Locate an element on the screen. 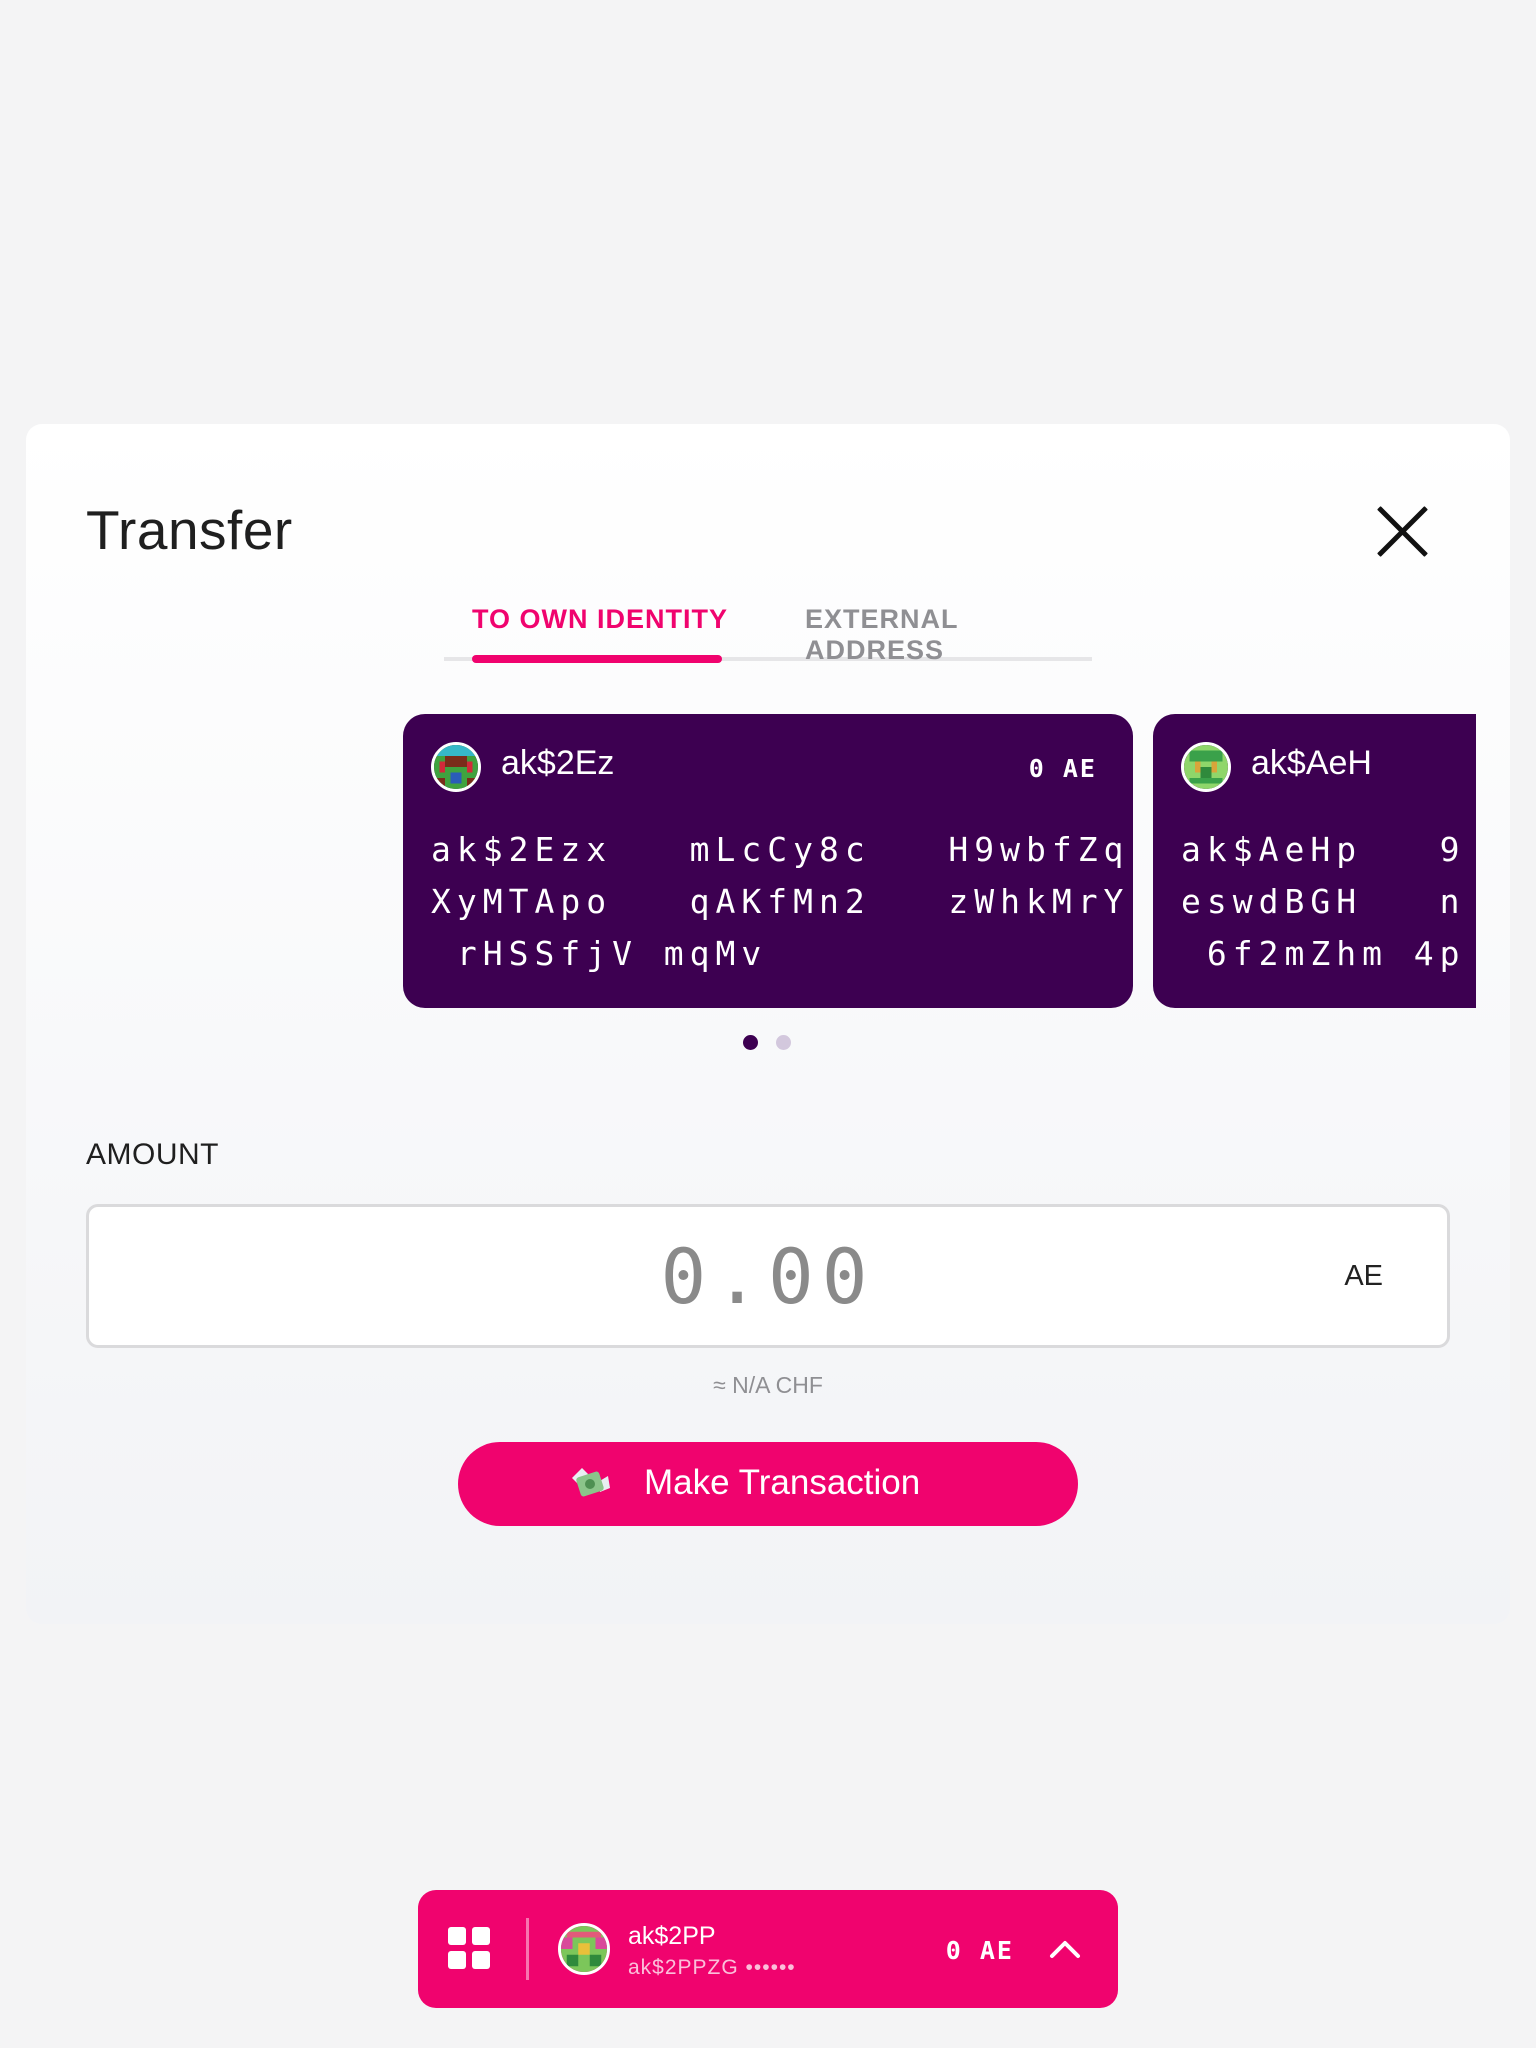  amount-input is located at coordinates (768, 1276).